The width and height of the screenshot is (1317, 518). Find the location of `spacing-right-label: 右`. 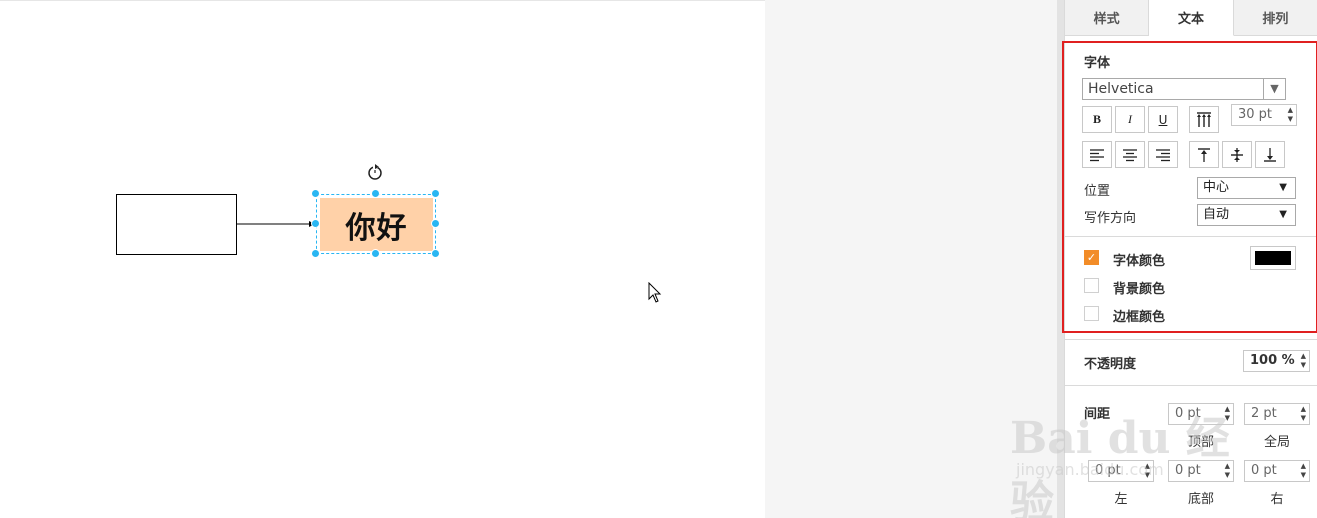

spacing-right-label: 右 is located at coordinates (1277, 499).